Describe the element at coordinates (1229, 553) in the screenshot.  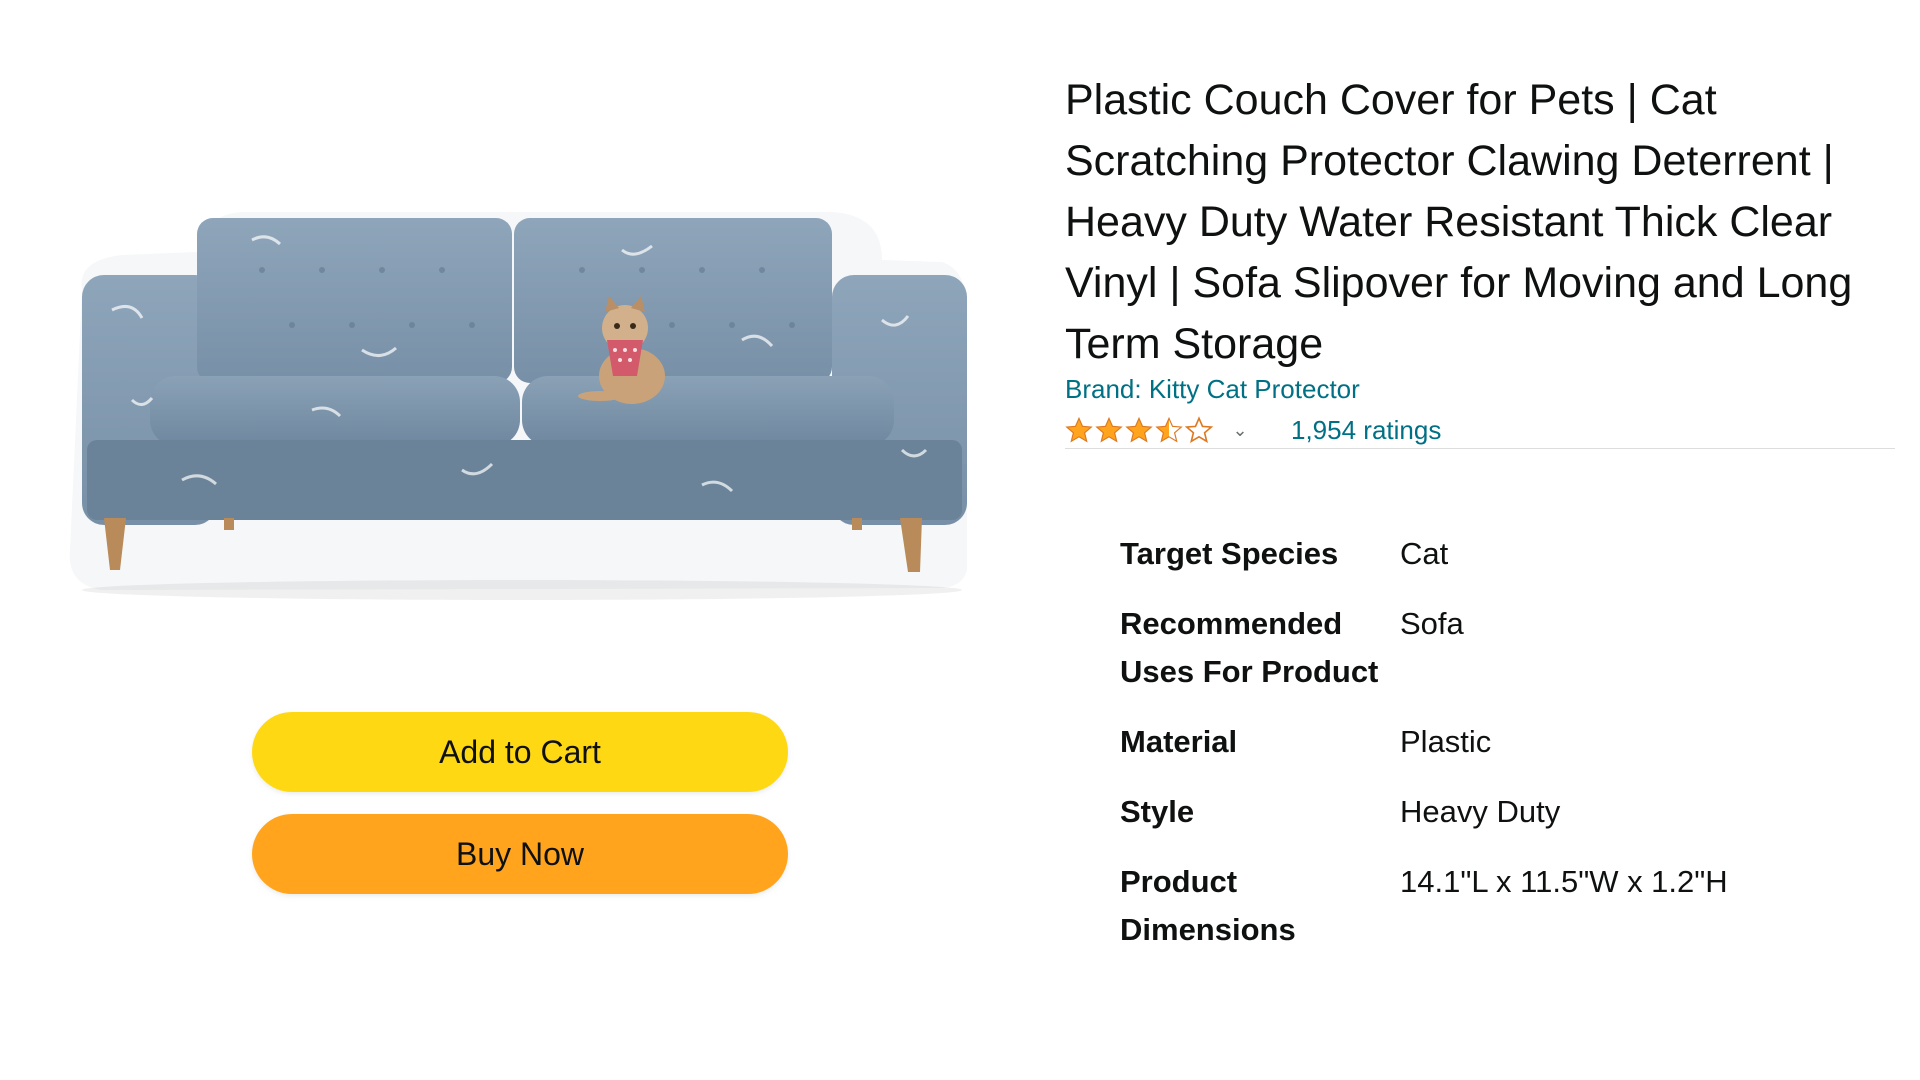
I see `spec-label: Target Species` at that location.